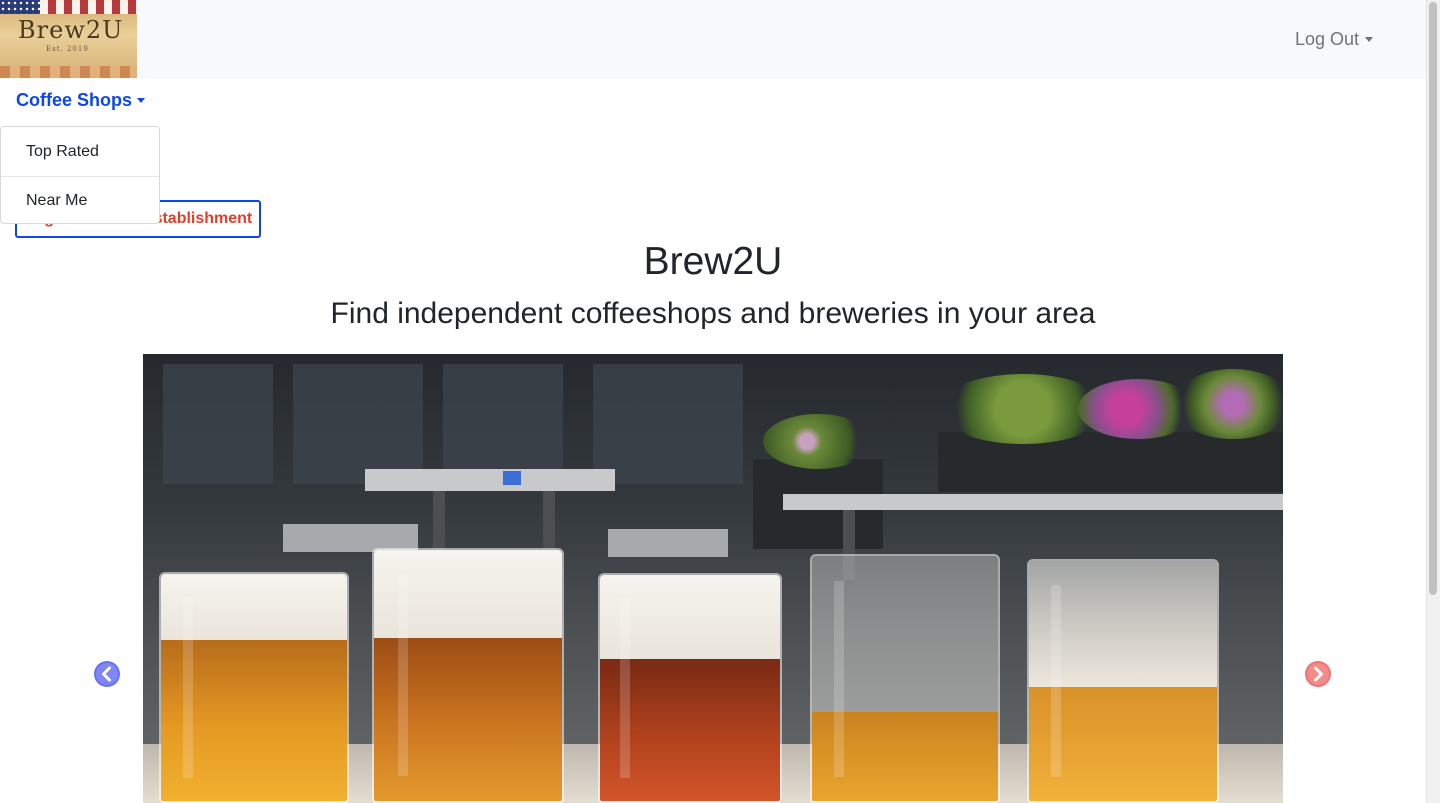 The image size is (1440, 803). I want to click on coffee-shops-dropdown-menu: Top Rated Near Me, so click(80, 175).